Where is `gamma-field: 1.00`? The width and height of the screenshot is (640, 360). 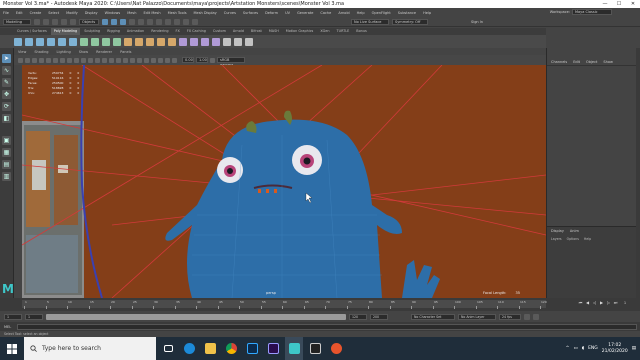
gamma-field: 1.00 is located at coordinates (202, 60).